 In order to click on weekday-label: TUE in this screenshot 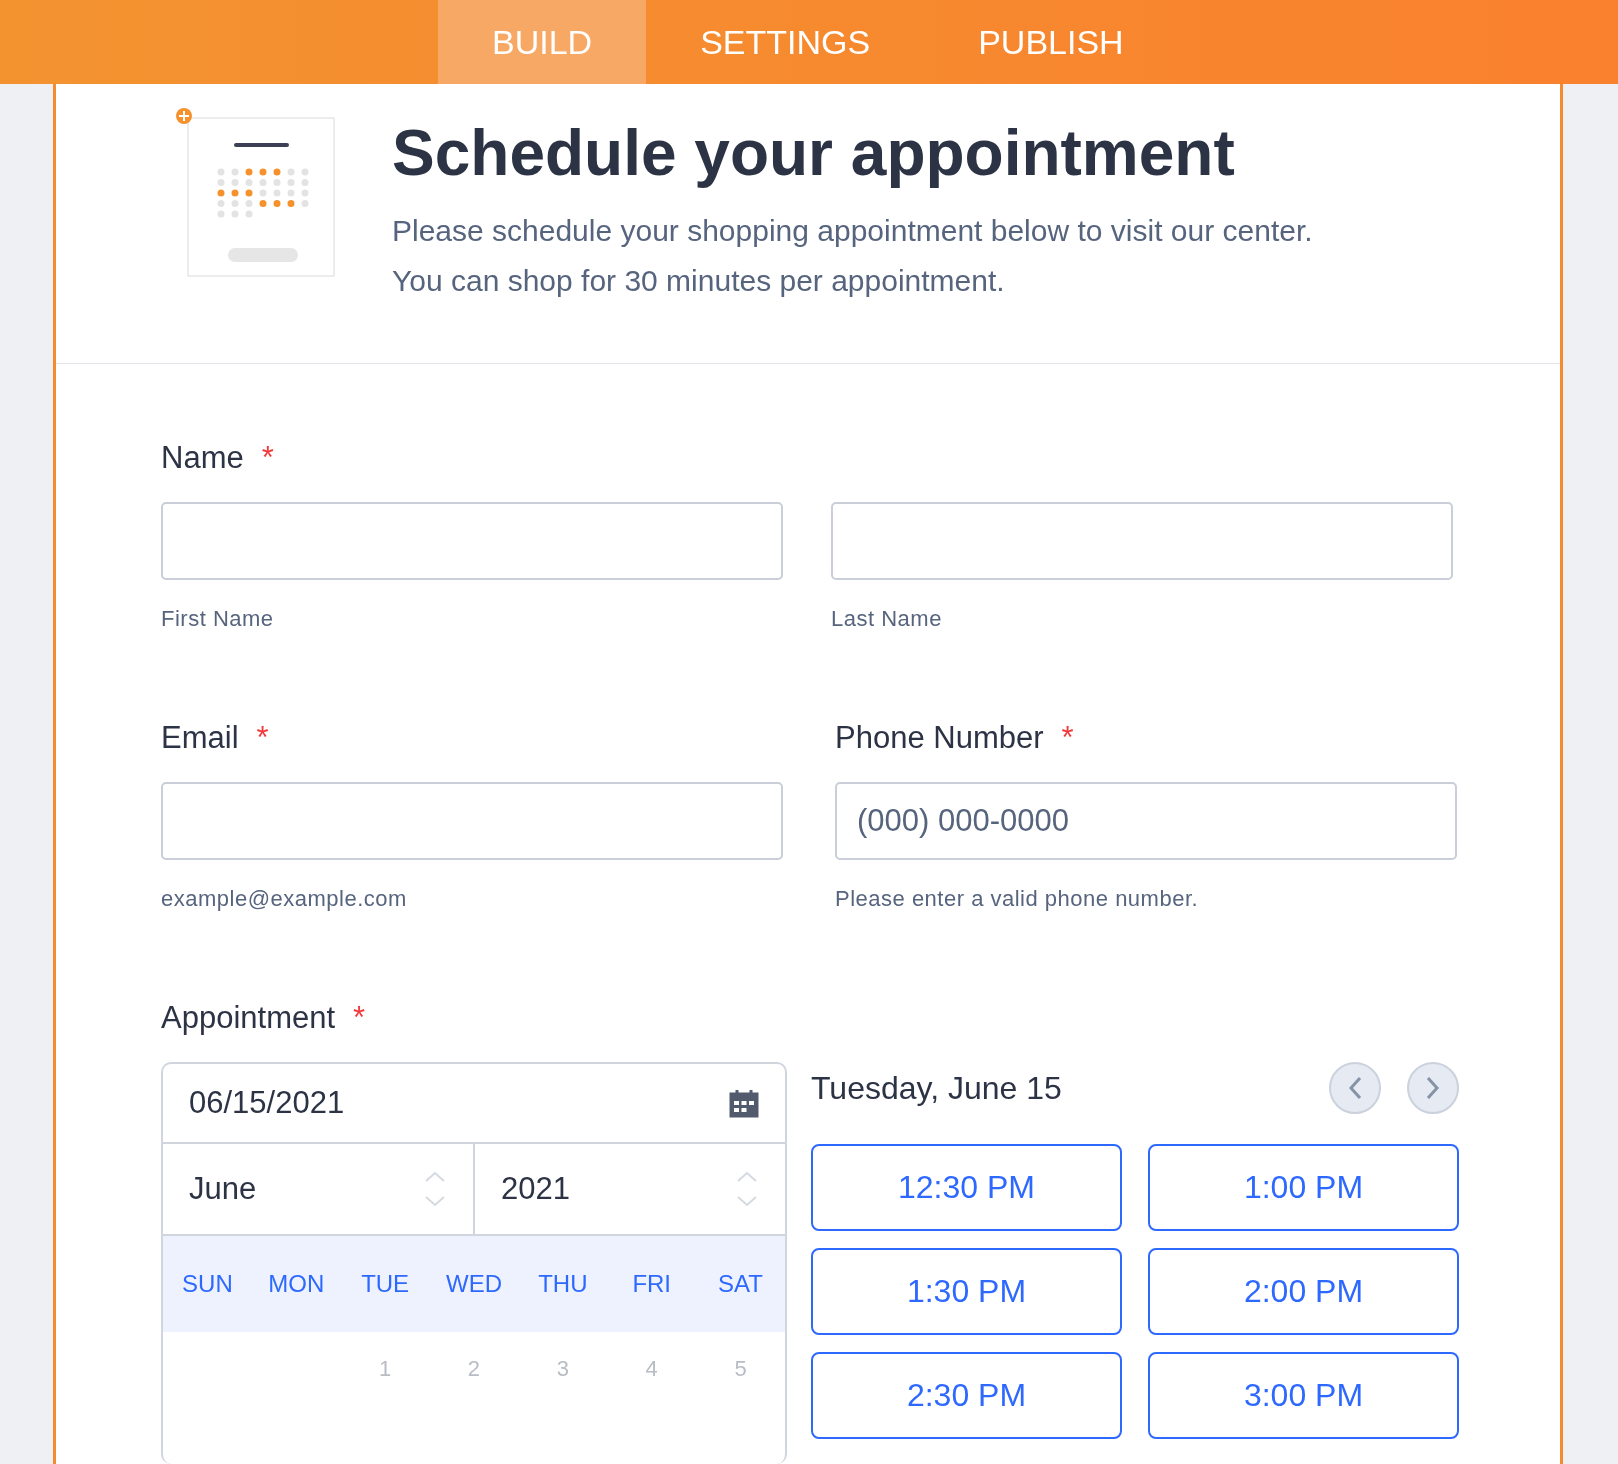, I will do `click(385, 1284)`.